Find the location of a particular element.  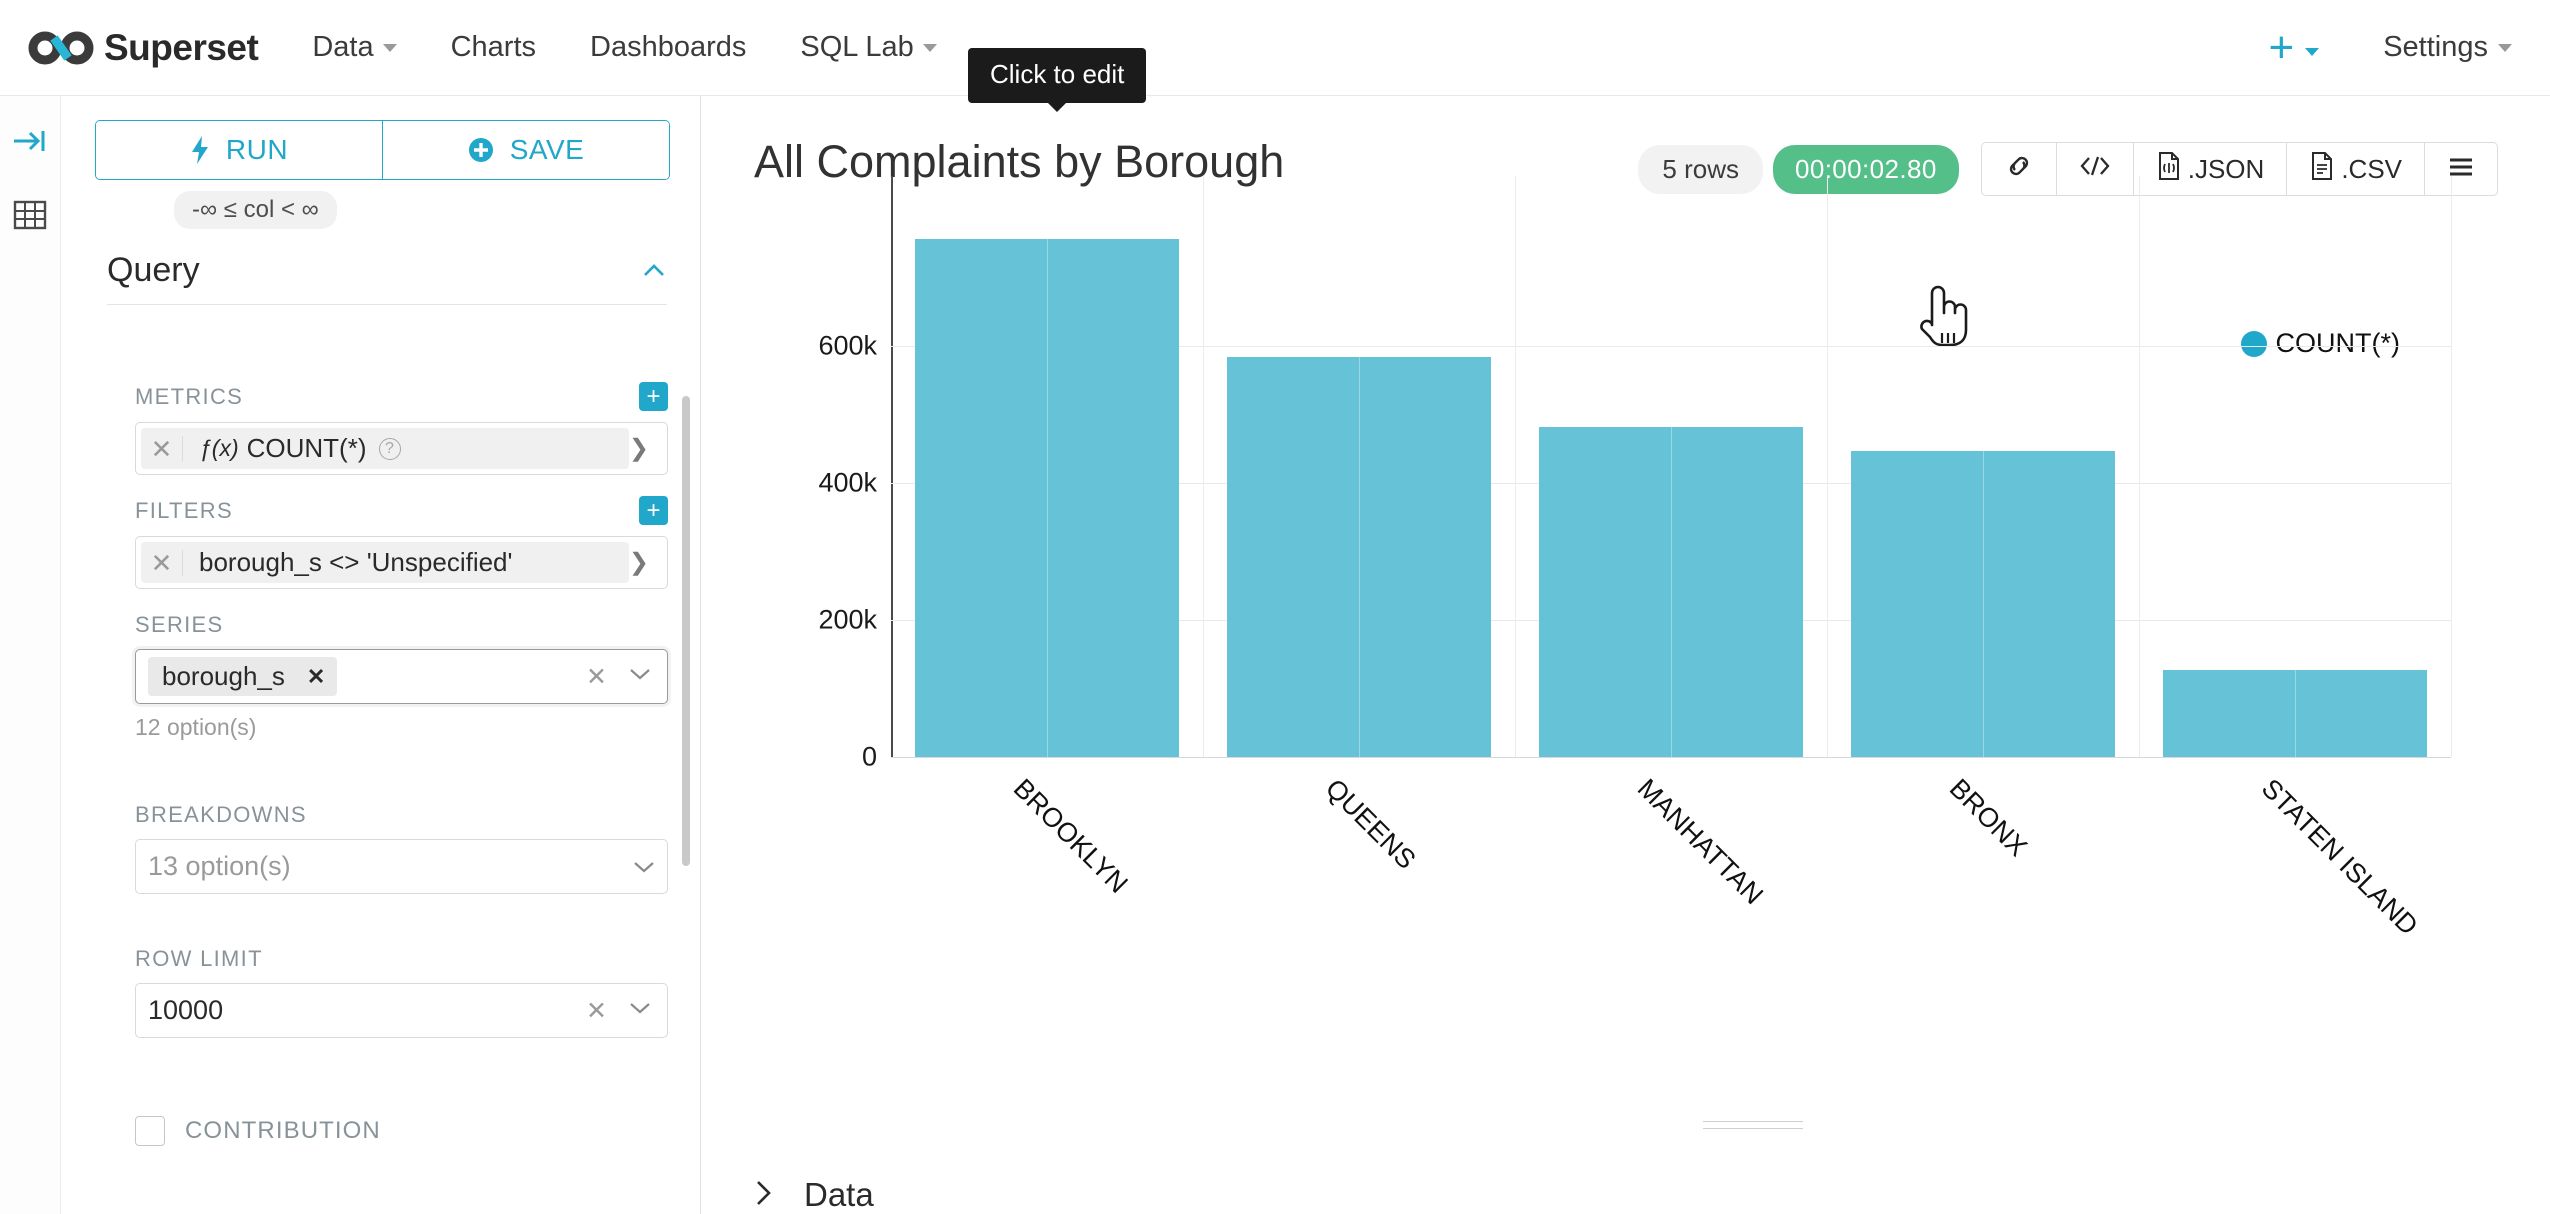

expand-panel-icon is located at coordinates (30, 141).